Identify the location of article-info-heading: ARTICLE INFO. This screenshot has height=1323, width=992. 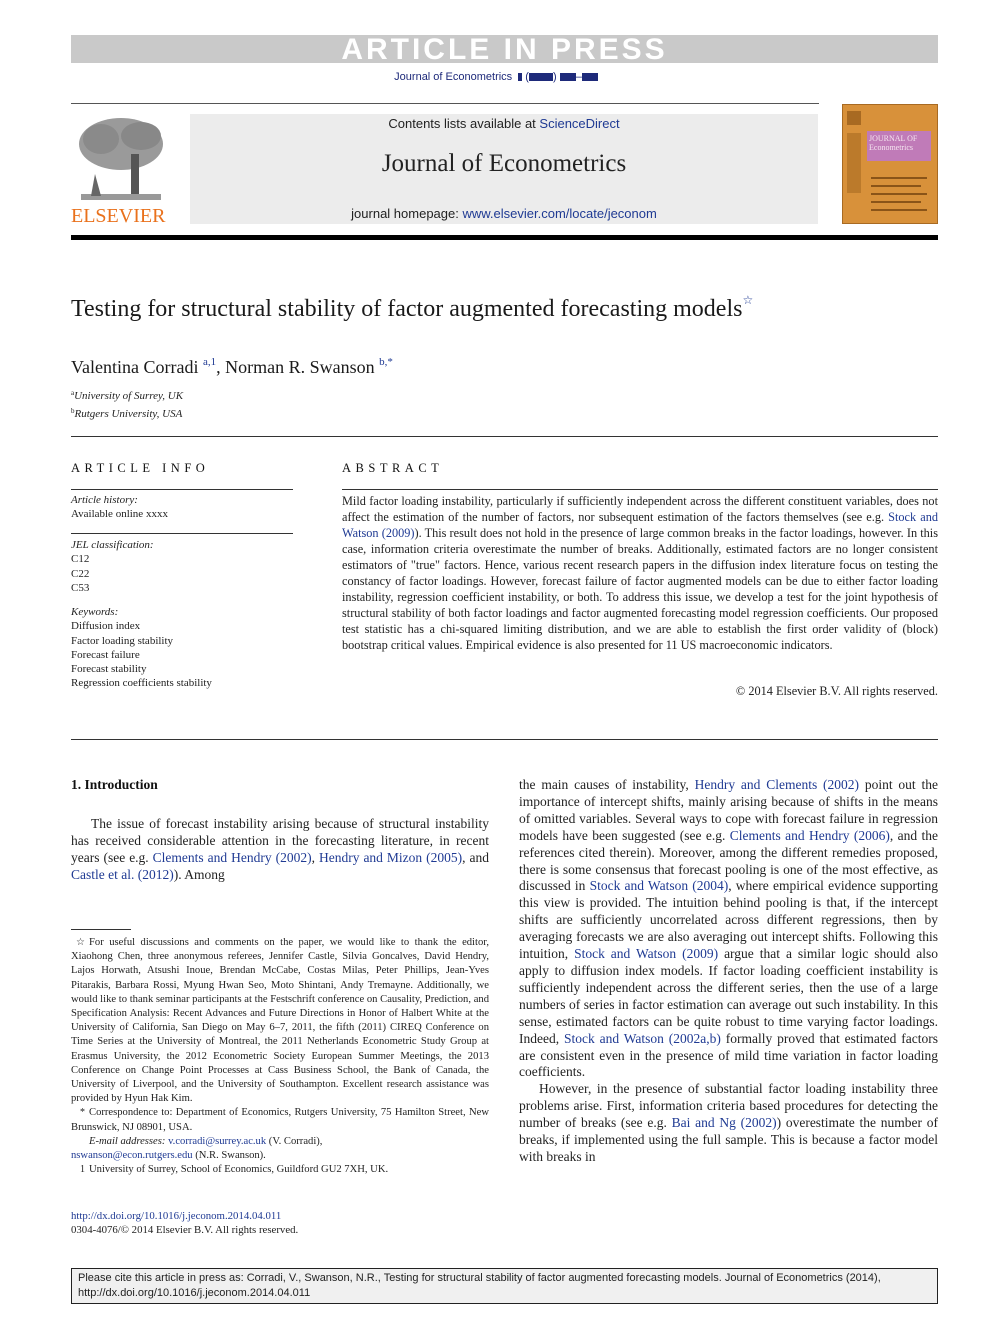
(140, 468).